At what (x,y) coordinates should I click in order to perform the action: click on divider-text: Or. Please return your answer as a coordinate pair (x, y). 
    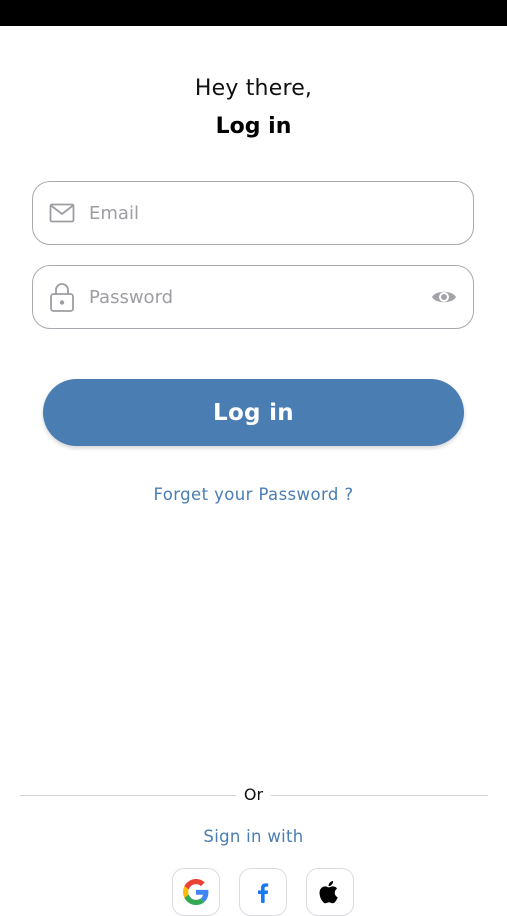
    Looking at the image, I should click on (253, 794).